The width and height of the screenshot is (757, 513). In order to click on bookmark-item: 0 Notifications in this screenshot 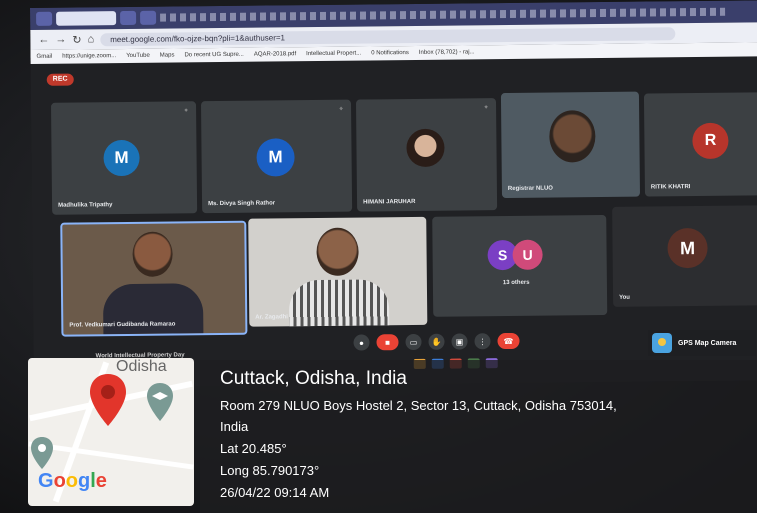, I will do `click(390, 53)`.